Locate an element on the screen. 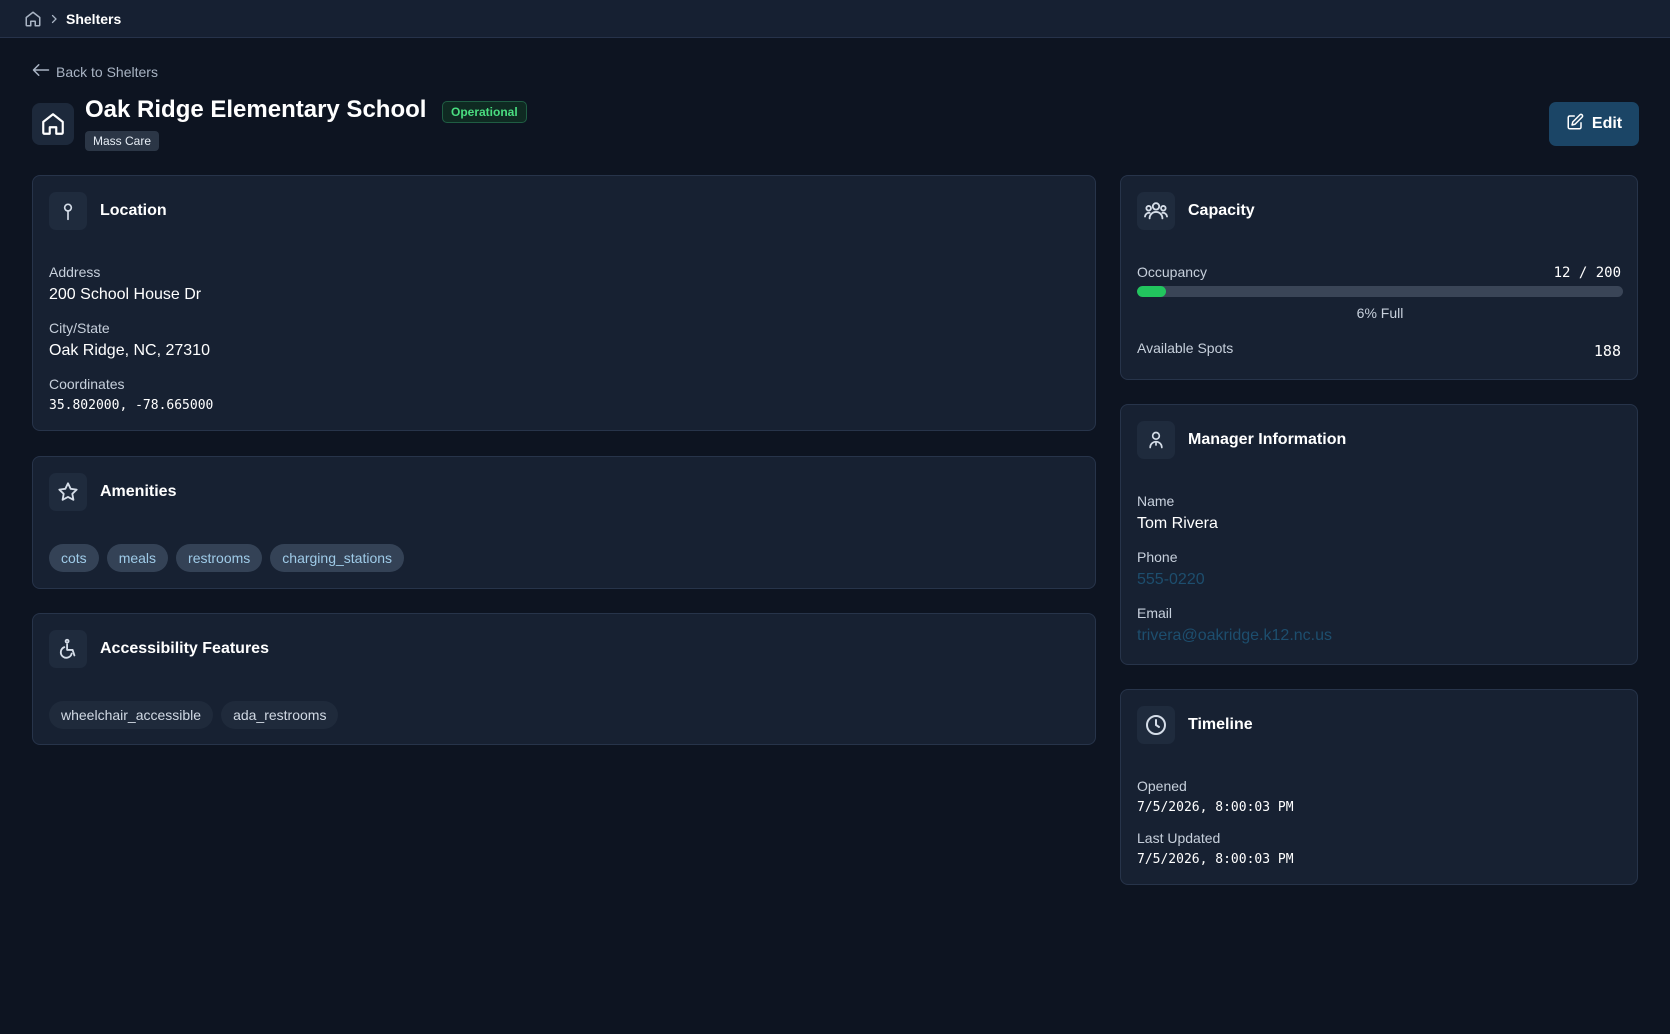  manager-phone-label: Phone is located at coordinates (1157, 557).